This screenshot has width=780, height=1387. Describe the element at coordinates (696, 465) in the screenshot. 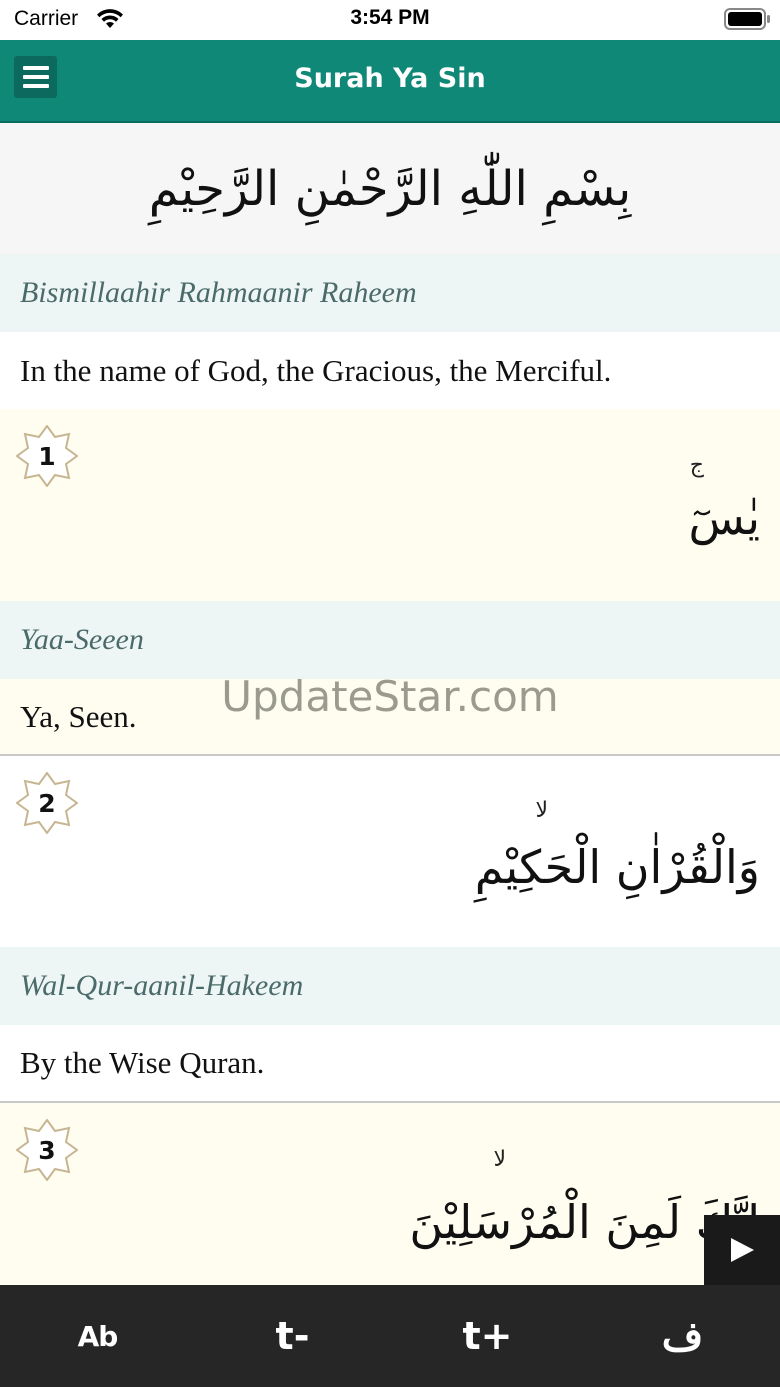

I see `waqf-mark: ج` at that location.